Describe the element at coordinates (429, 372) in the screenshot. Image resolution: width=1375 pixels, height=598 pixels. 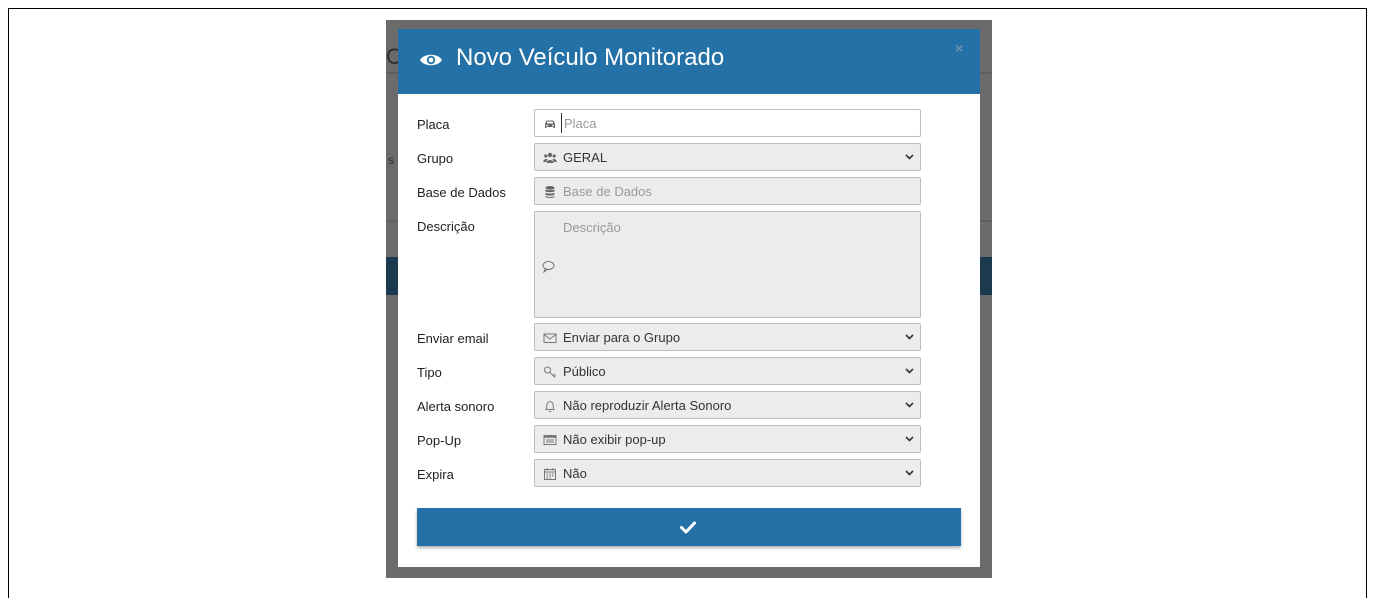
I see `tipo-label: Tipo` at that location.